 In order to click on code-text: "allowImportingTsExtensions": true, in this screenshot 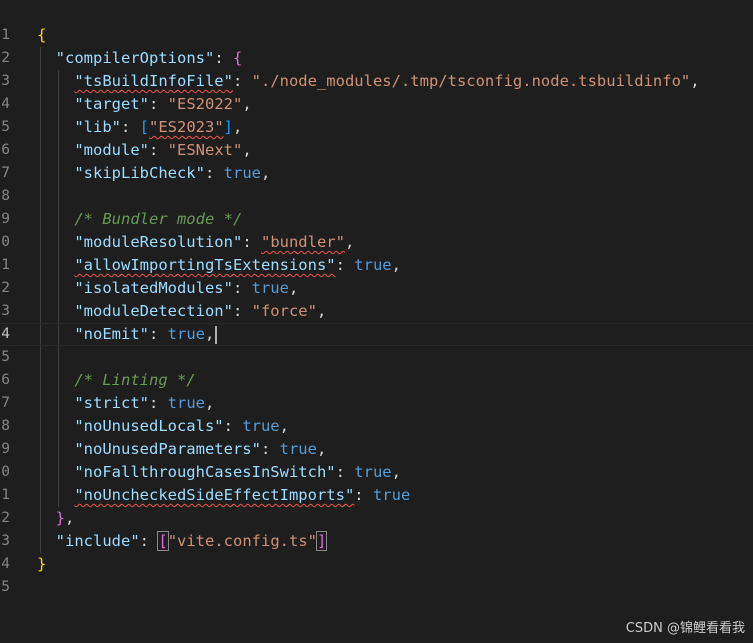, I will do `click(219, 265)`.